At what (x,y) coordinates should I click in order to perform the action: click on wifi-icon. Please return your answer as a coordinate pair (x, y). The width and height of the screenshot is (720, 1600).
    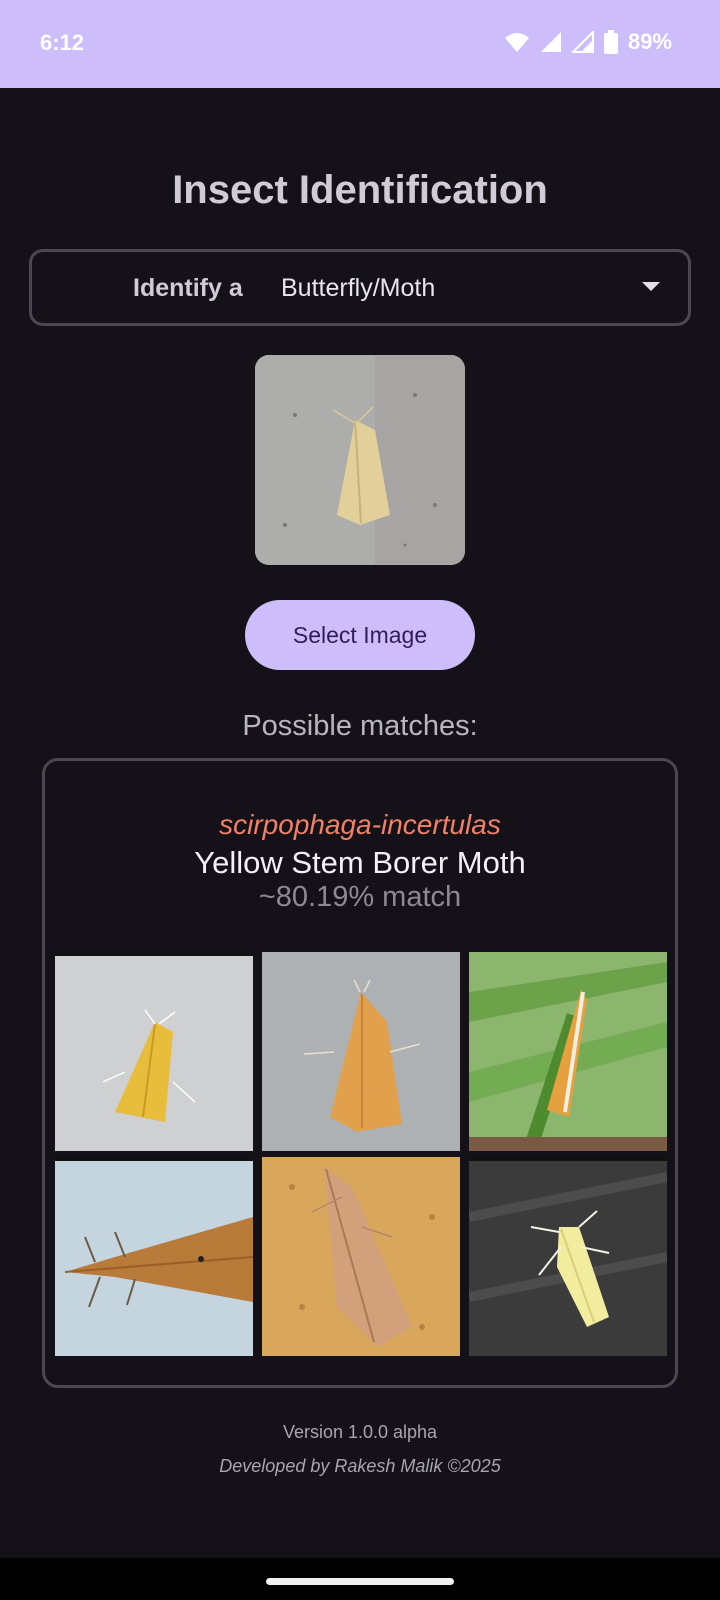
    Looking at the image, I should click on (516, 42).